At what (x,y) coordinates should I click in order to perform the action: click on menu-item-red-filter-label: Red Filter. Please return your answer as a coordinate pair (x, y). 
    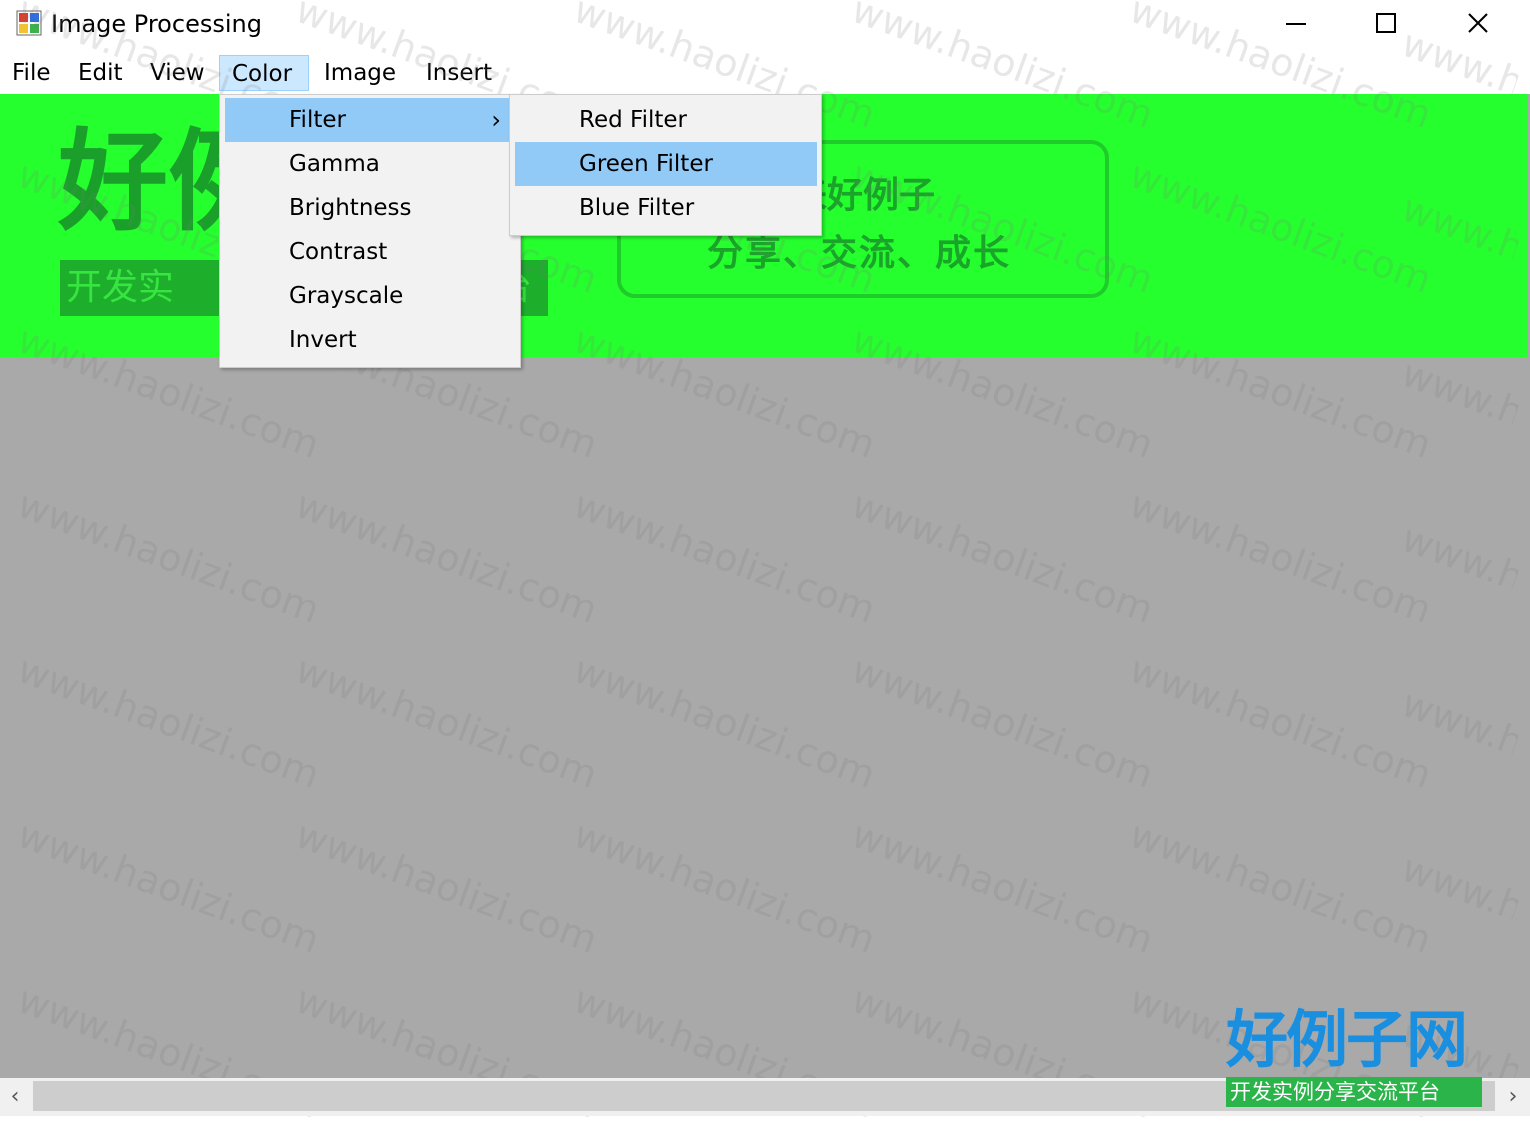
    Looking at the image, I should click on (633, 120).